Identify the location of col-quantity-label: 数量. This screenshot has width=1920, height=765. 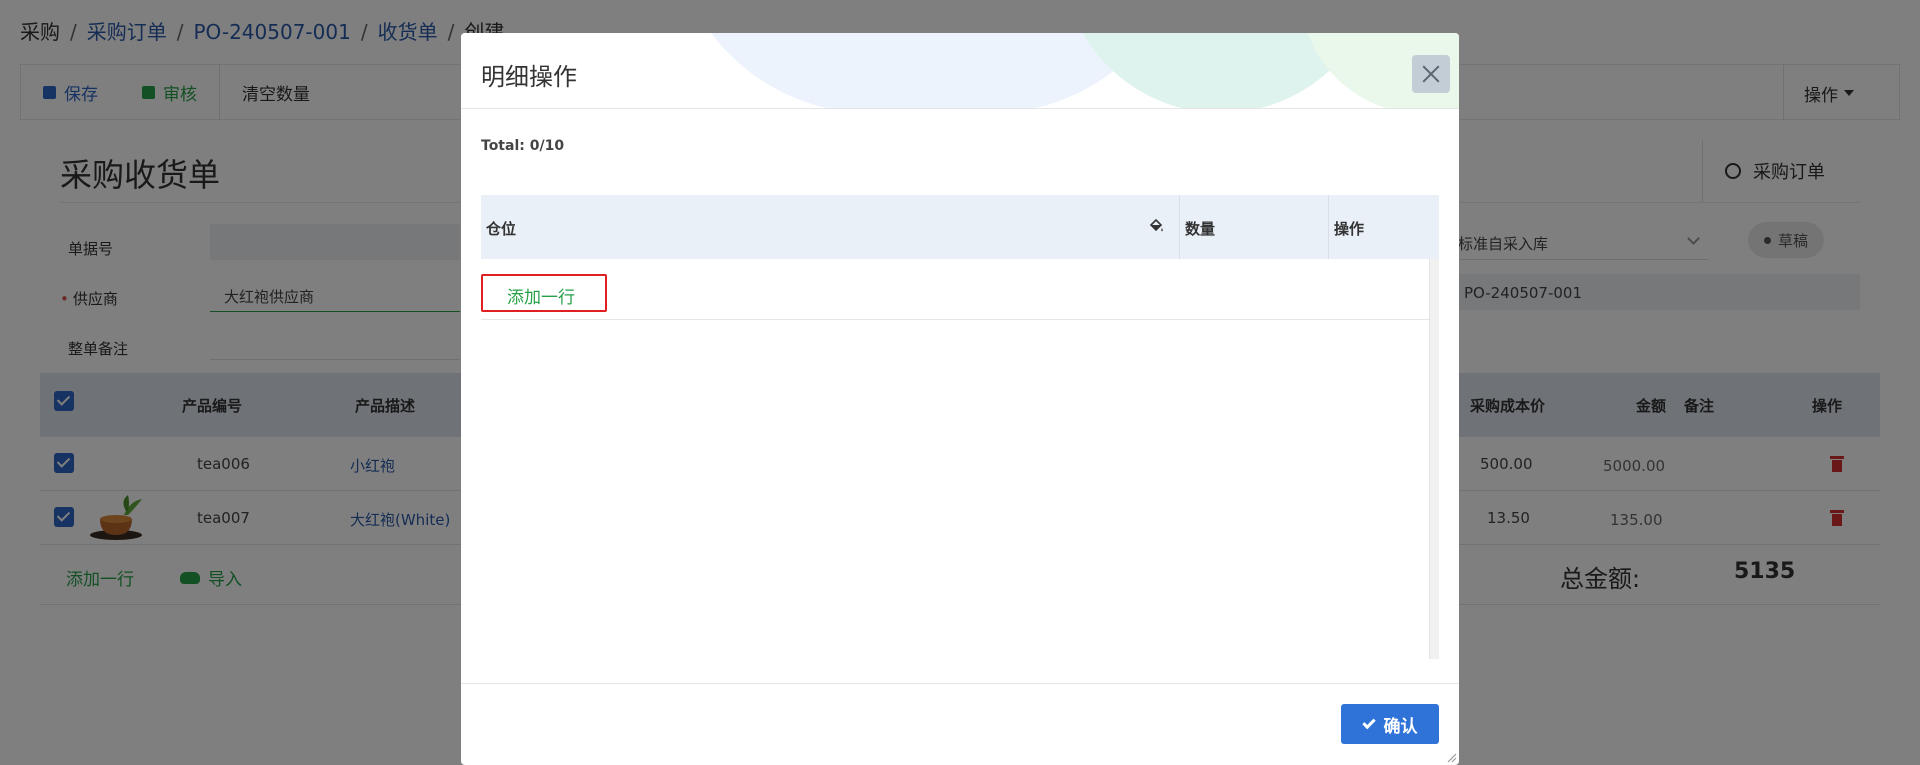
(1200, 229).